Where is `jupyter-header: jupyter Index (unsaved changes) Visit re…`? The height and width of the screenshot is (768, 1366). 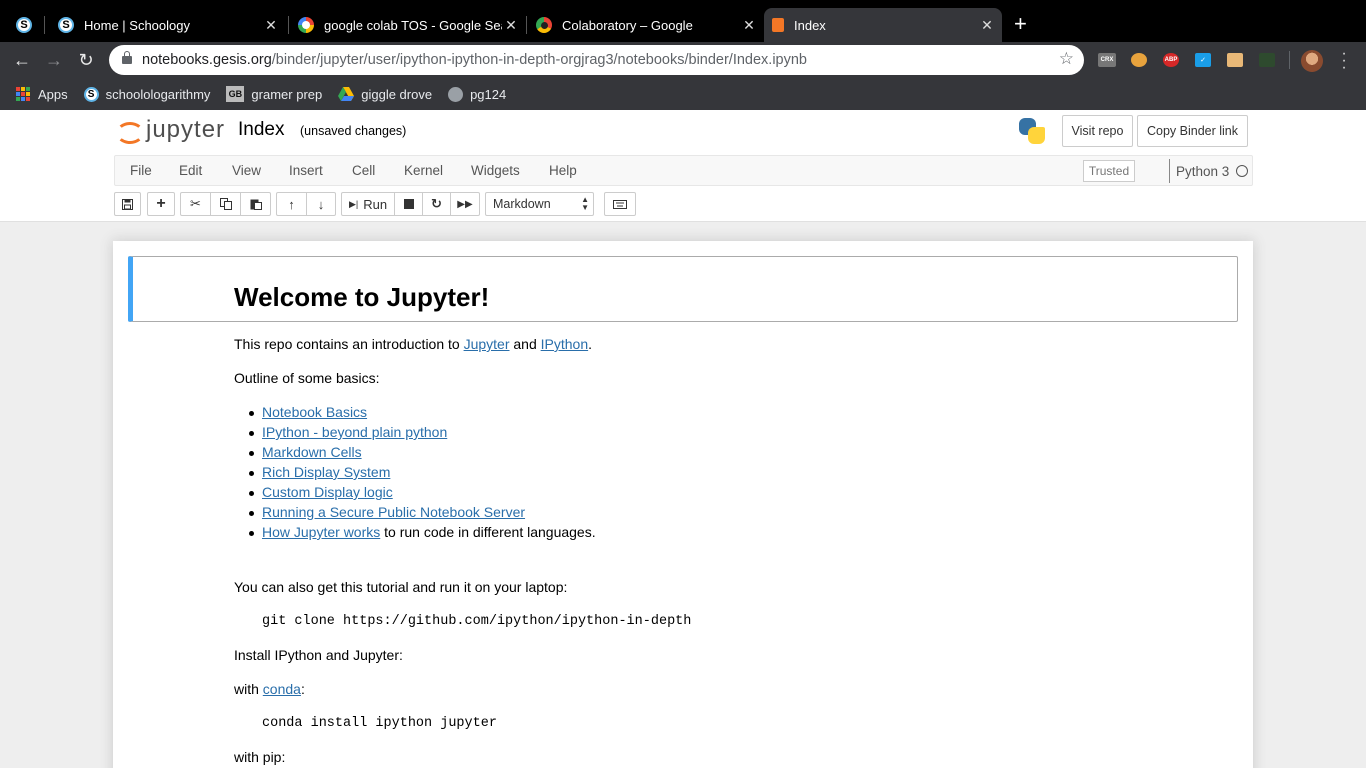
jupyter-header: jupyter Index (unsaved changes) Visit re… is located at coordinates (683, 166).